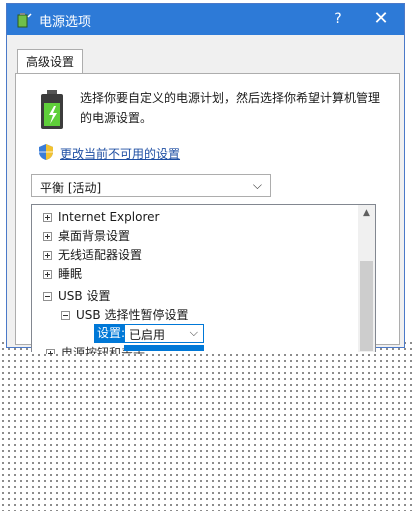  I want to click on tree-item-usb-settings: USB 设置, so click(76, 296).